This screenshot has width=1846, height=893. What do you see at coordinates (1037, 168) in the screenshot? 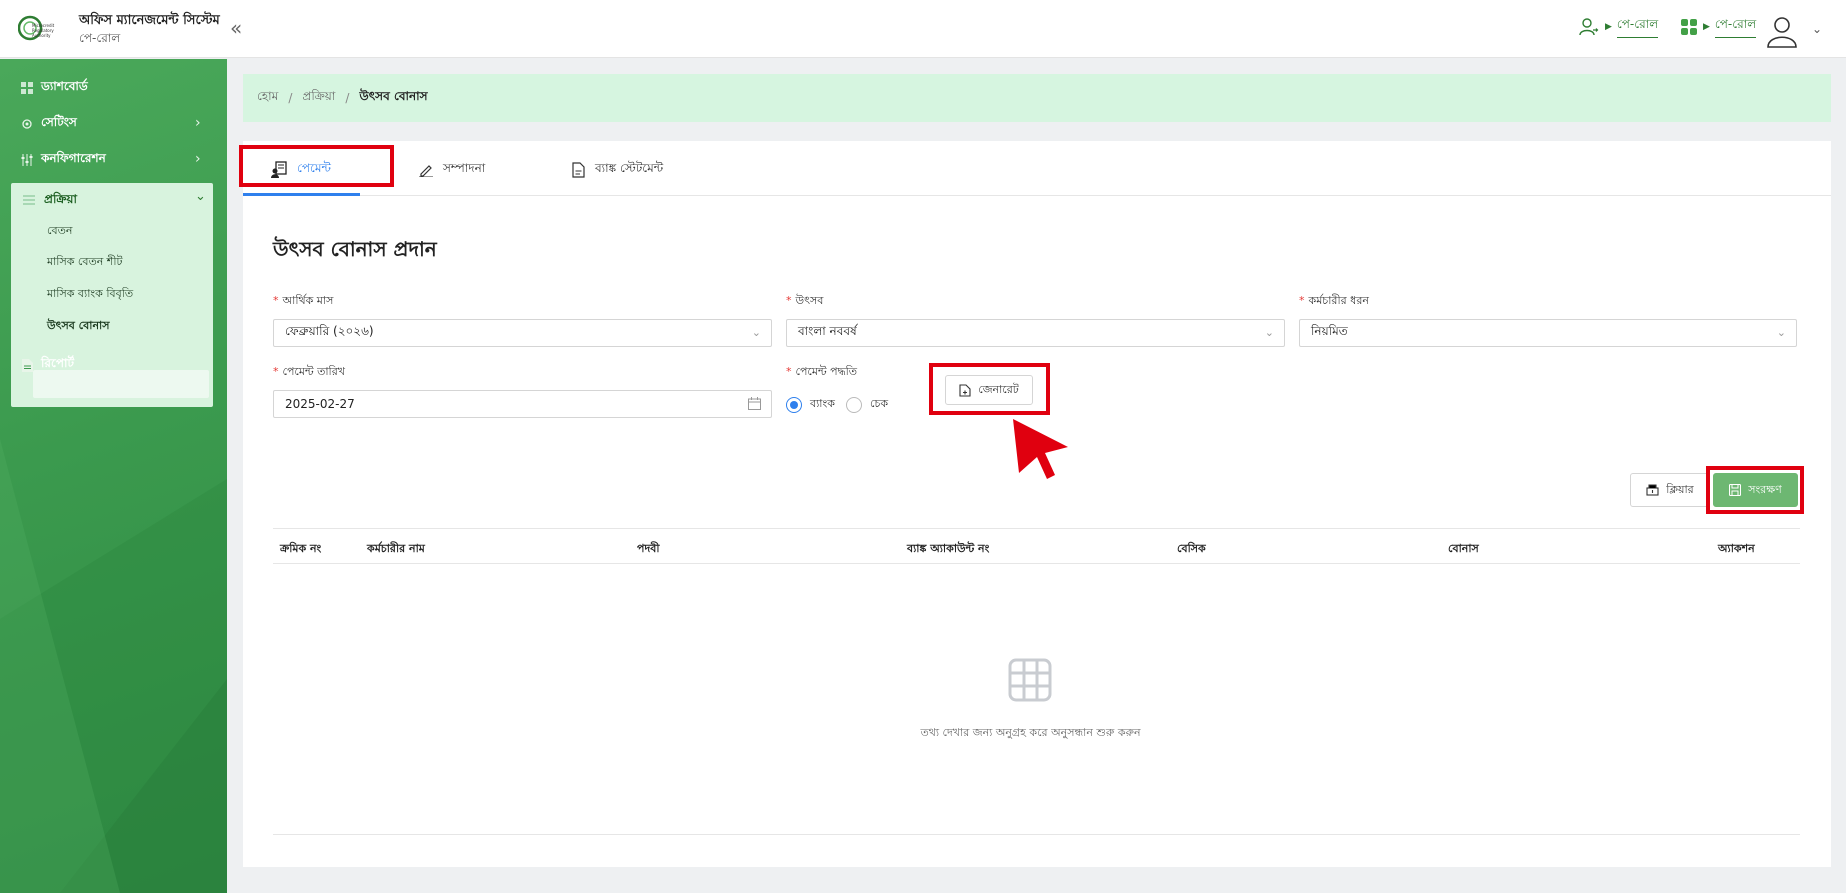
I see `tab-bar: পেমেন্ট সম্পাদনা ব্যাঙ্ক স্টেটমেন্ট` at bounding box center [1037, 168].